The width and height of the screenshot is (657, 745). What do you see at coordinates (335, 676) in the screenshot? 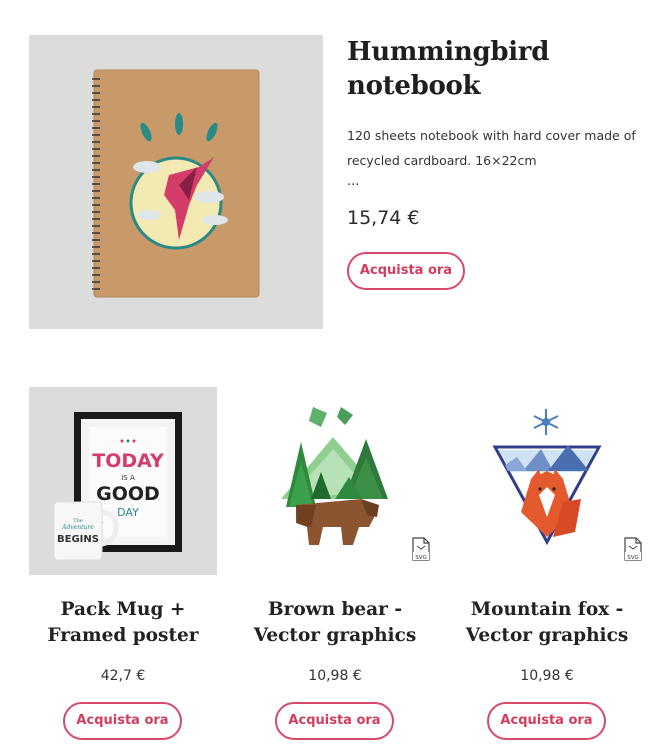
I see `product-price-brown-bear: 10,98 €` at bounding box center [335, 676].